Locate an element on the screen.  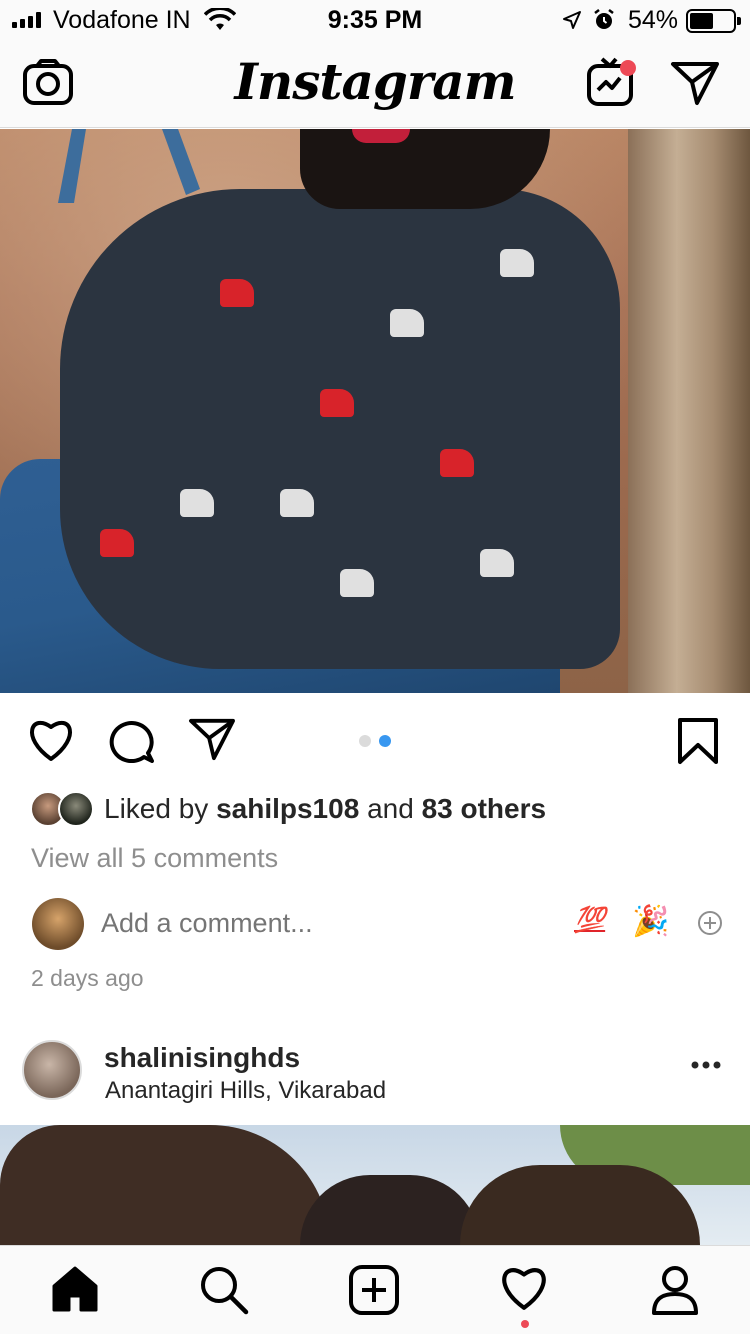
battery-percent: 54% is located at coordinates (653, 20).